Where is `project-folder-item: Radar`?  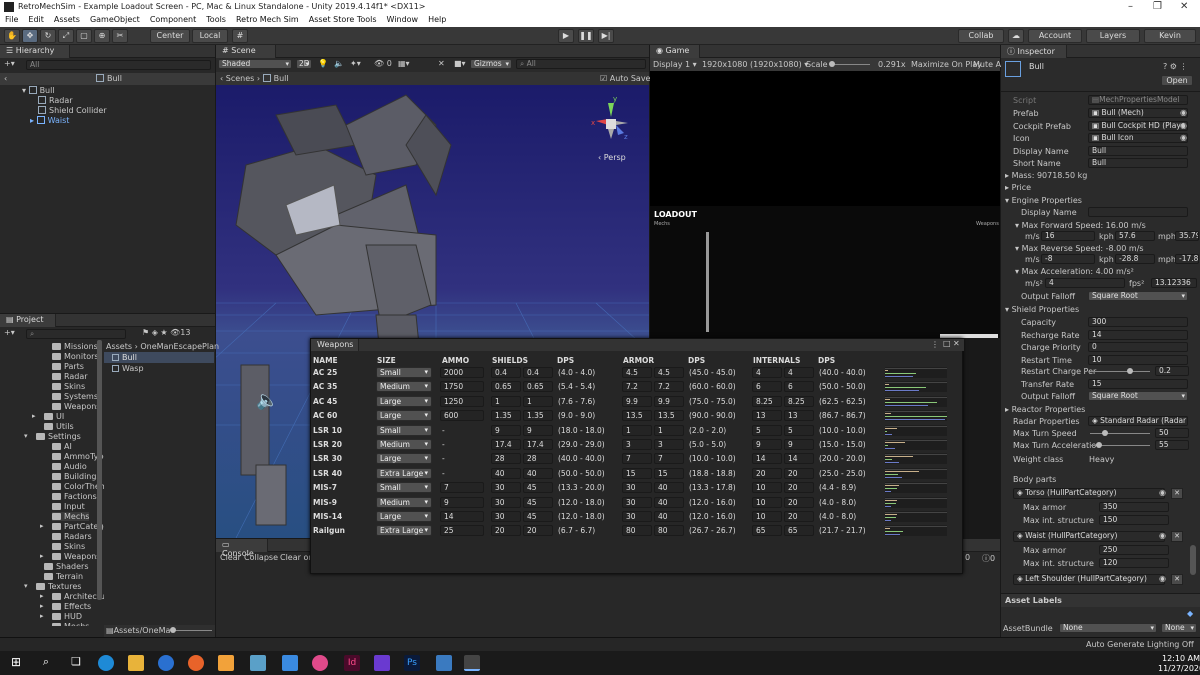
project-folder-item: Radar is located at coordinates (70, 376).